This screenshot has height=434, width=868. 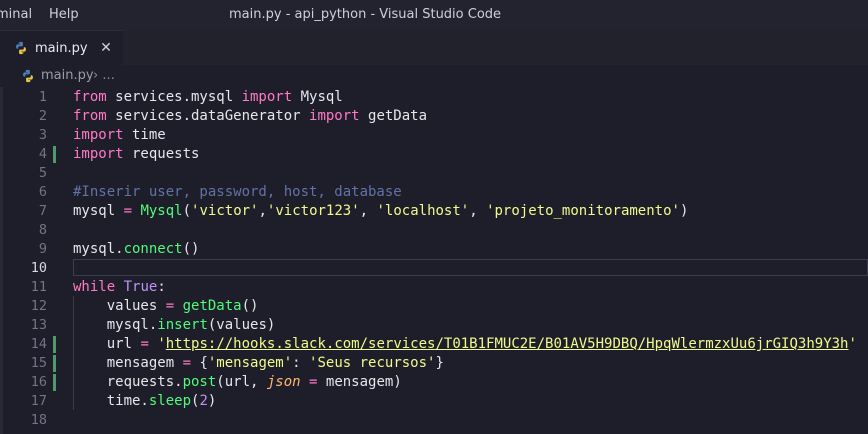 I want to click on token: mensagem), so click(x=359, y=382).